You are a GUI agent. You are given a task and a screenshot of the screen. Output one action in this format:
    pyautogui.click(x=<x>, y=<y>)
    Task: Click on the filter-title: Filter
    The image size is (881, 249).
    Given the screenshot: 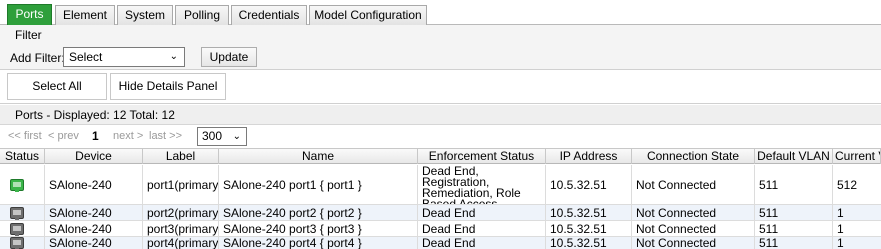 What is the action you would take?
    pyautogui.click(x=28, y=35)
    